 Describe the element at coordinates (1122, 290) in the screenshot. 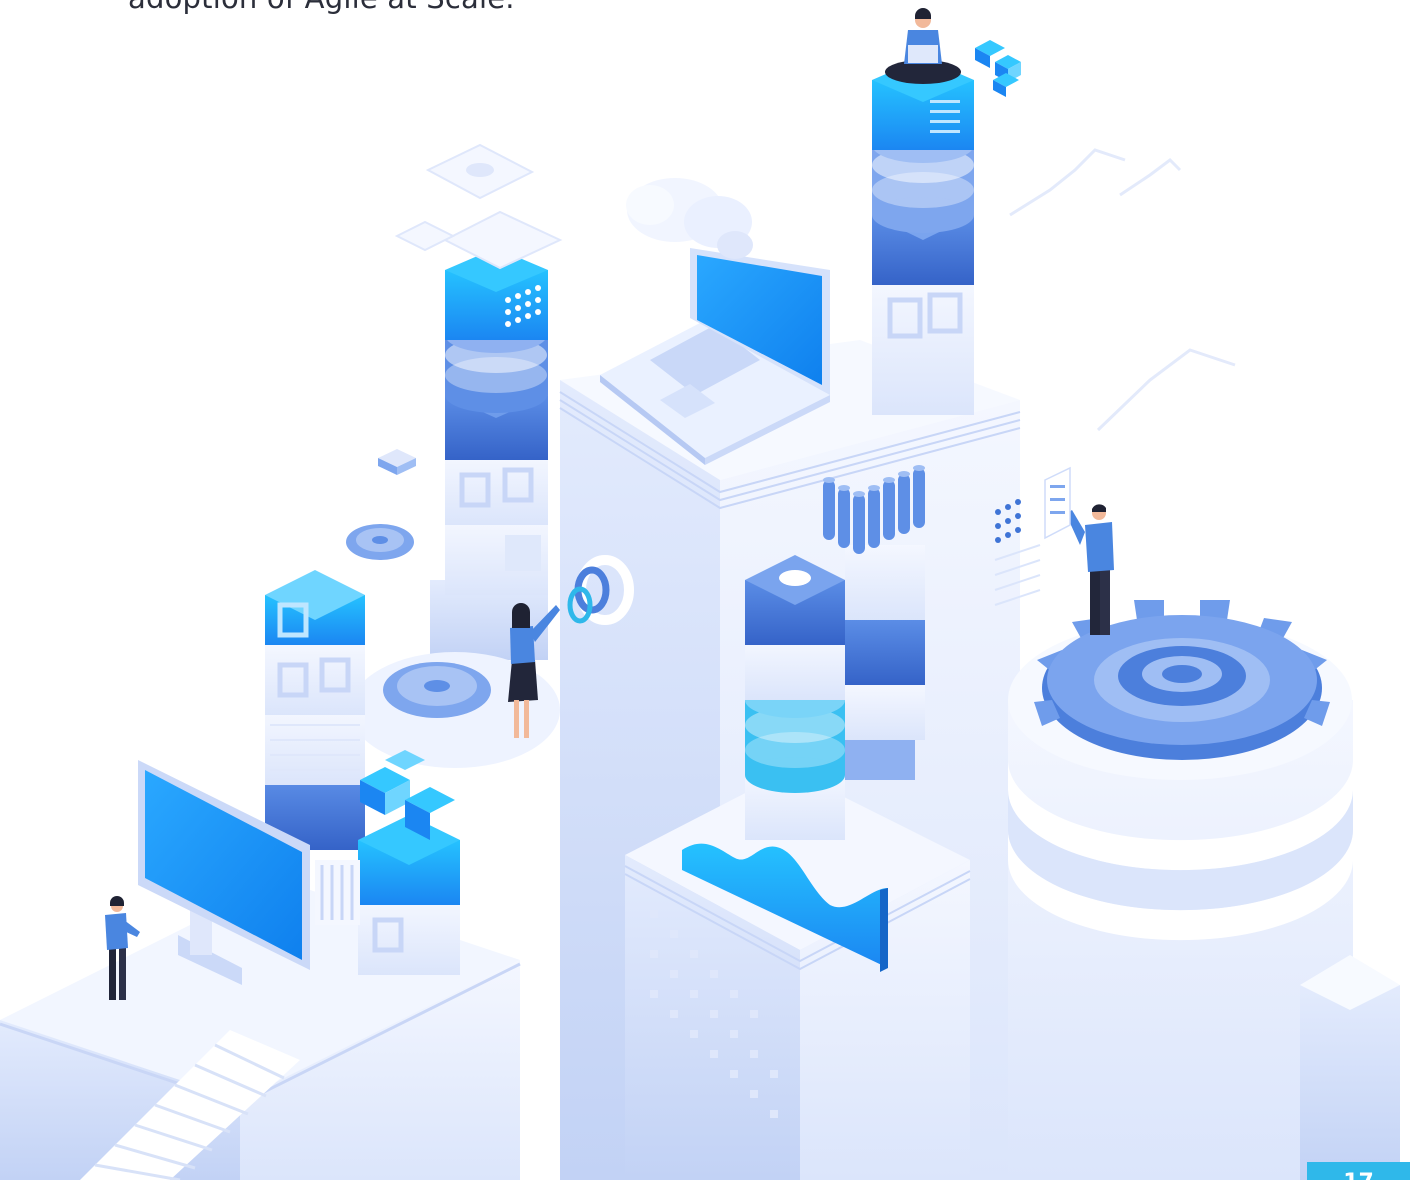

I see `floating-line-chart` at that location.